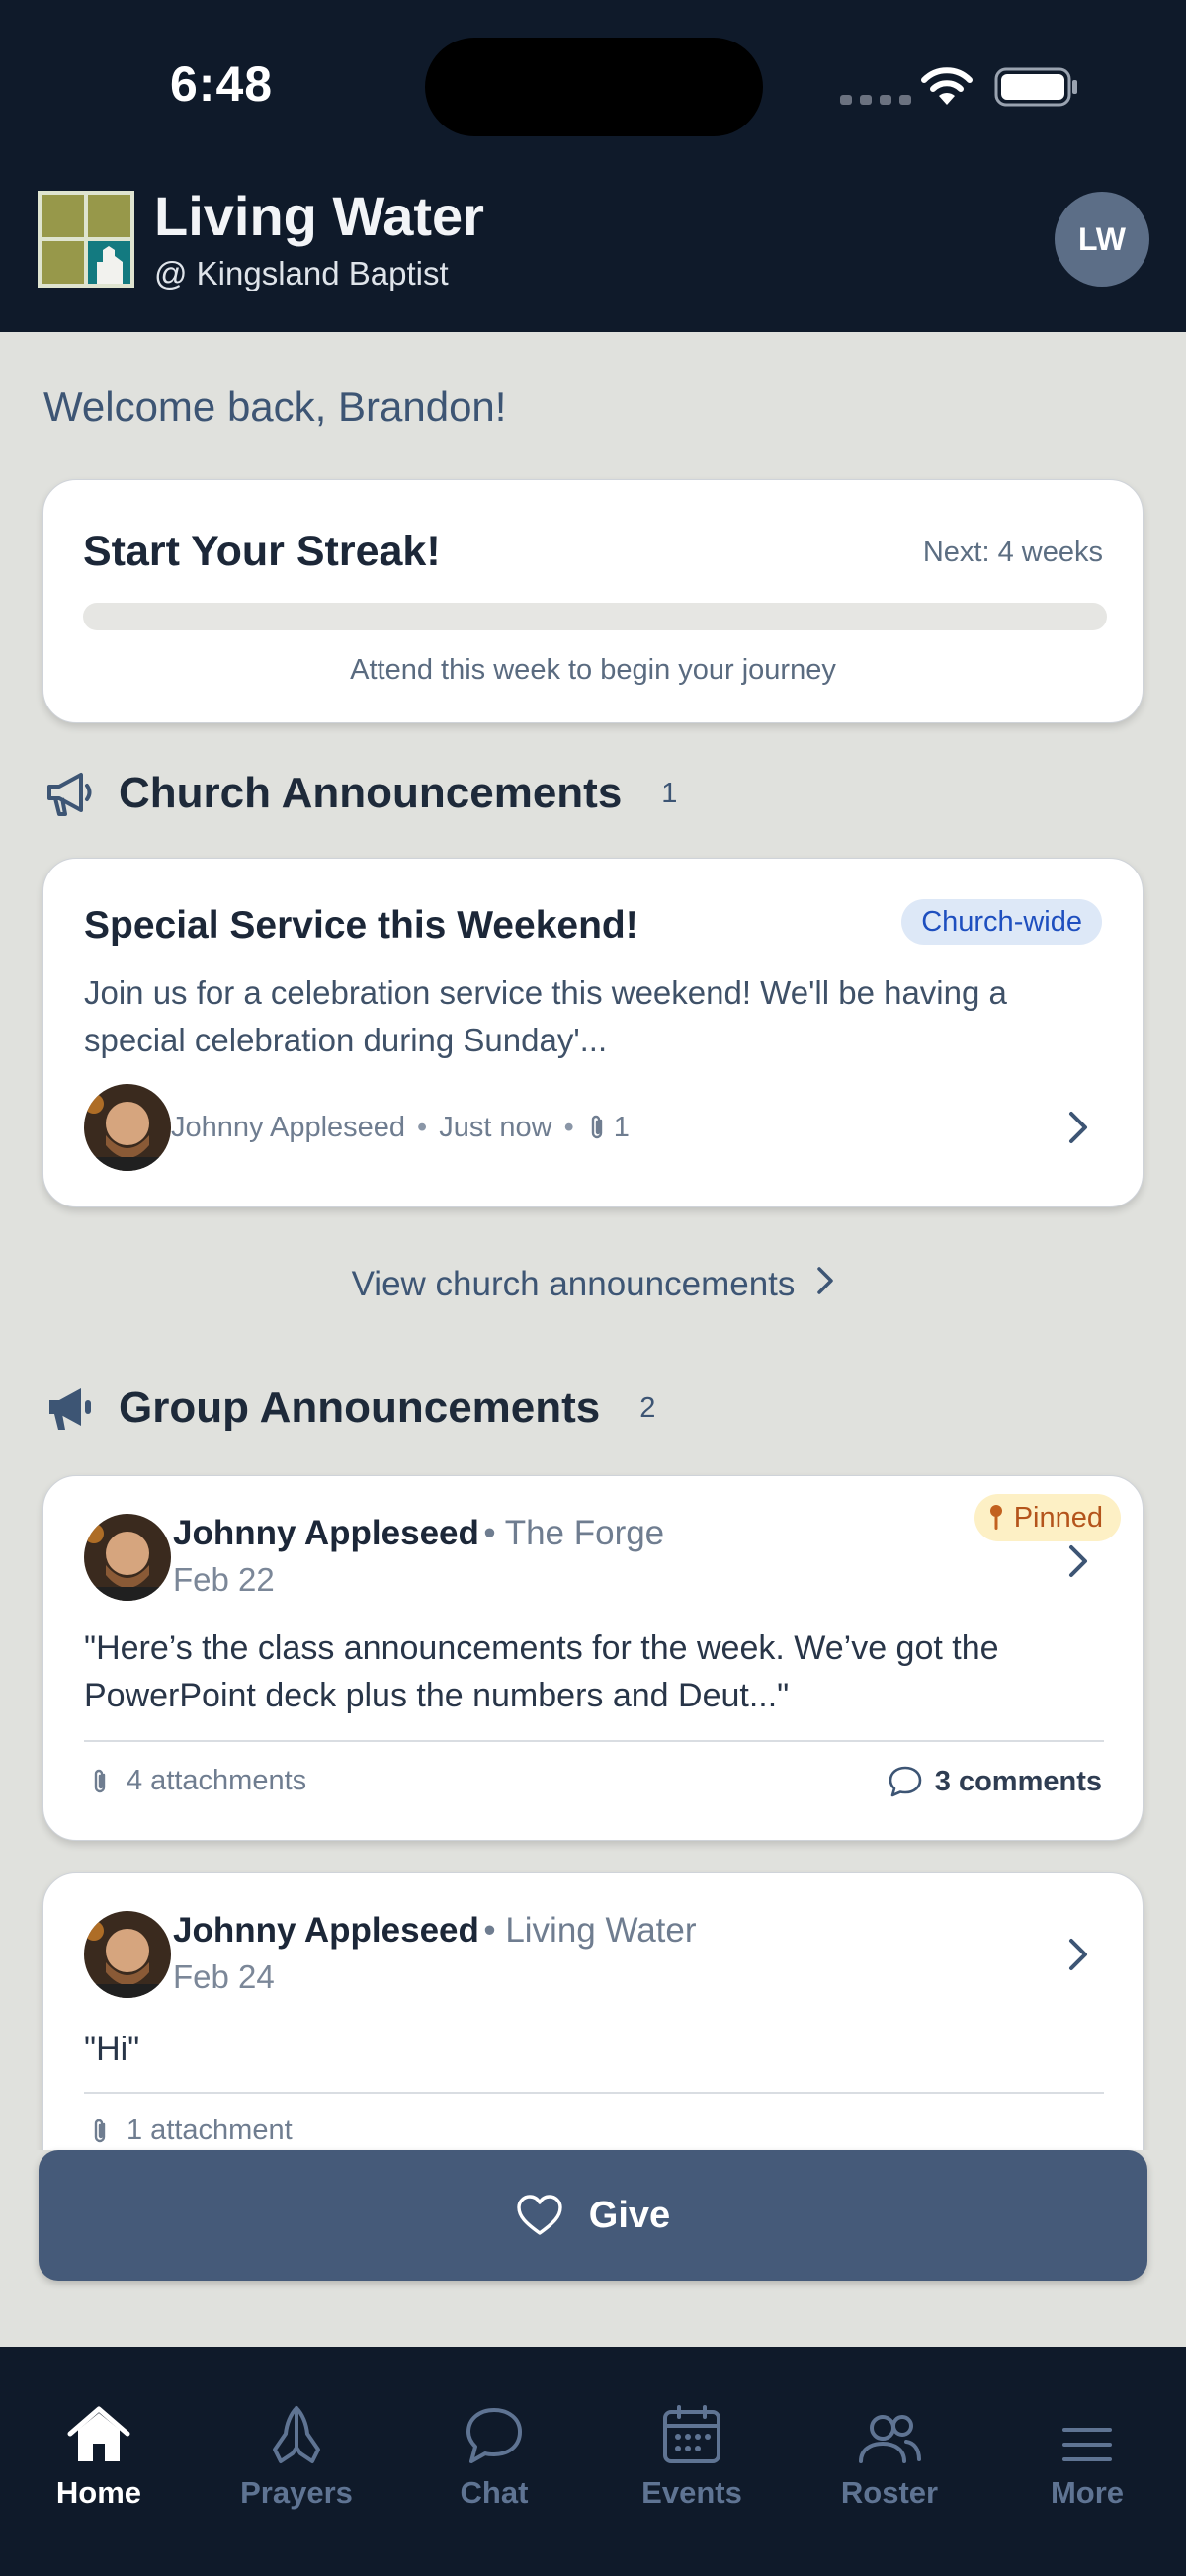 The height and width of the screenshot is (2576, 1186). I want to click on attachments-summary: 4 attachments, so click(197, 1781).